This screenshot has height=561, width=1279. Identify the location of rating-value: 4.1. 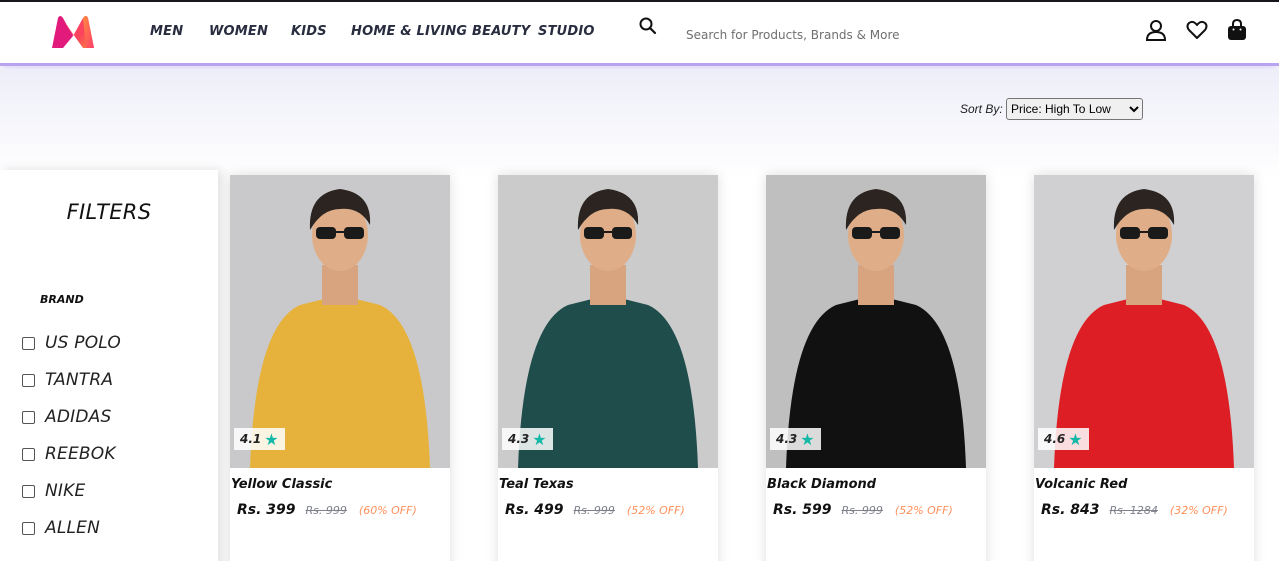
(251, 439).